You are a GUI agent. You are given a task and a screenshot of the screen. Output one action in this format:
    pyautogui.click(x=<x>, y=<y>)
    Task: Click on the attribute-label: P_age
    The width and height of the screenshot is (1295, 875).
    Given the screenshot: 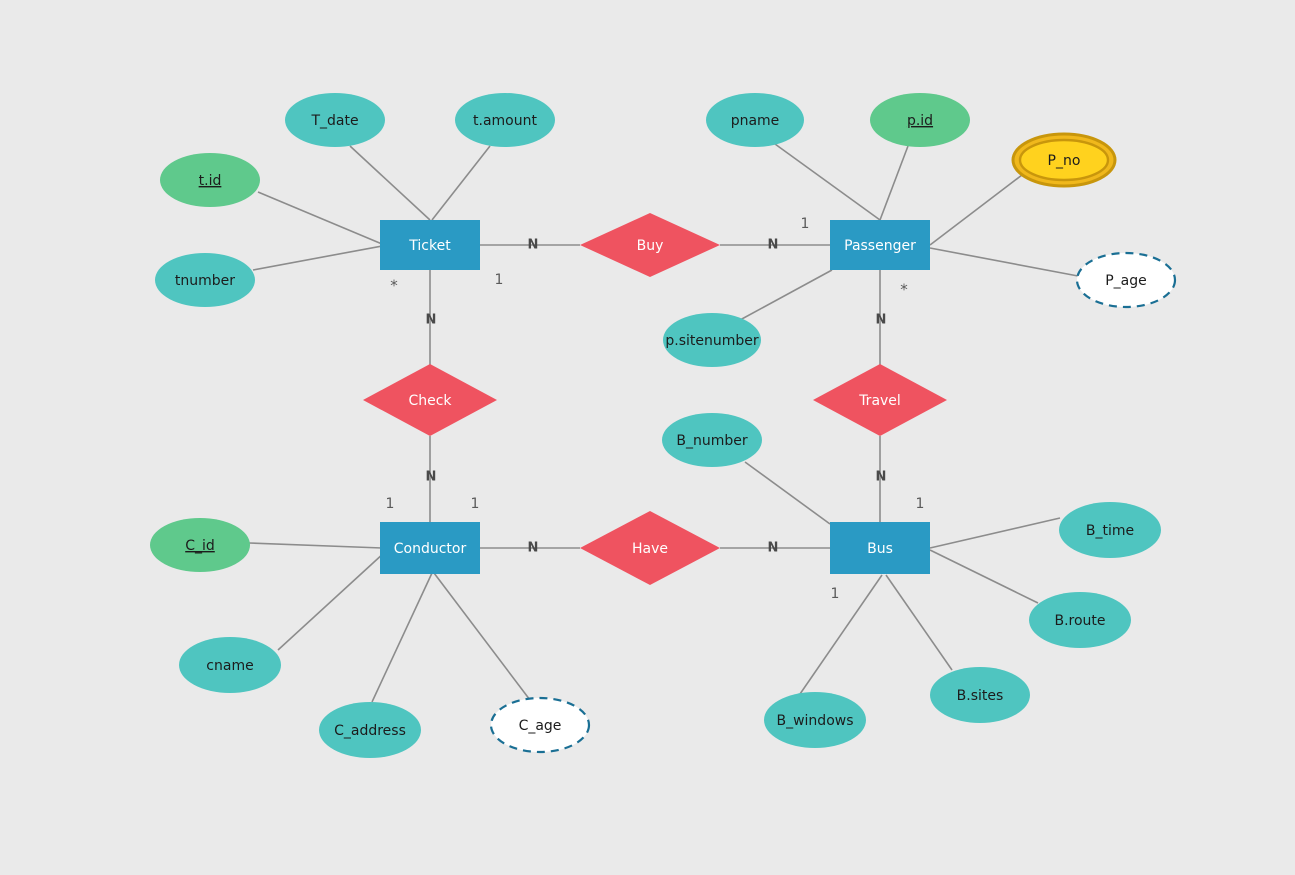 What is the action you would take?
    pyautogui.click(x=1126, y=281)
    